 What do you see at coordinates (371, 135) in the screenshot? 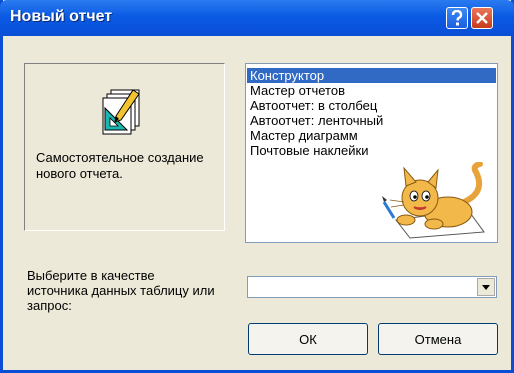
I see `list-item-chart-wizard: Мастер диаграмм` at bounding box center [371, 135].